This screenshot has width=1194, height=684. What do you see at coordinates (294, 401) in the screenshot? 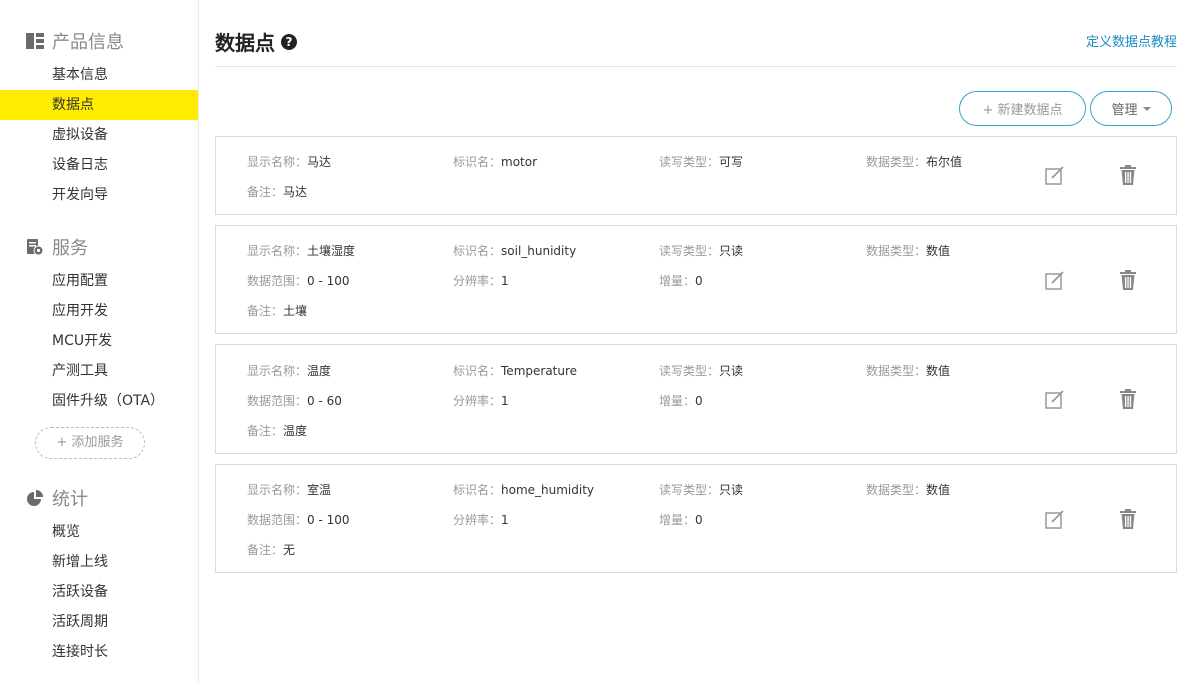
I see `range-field: 数据范围：0 - 60` at bounding box center [294, 401].